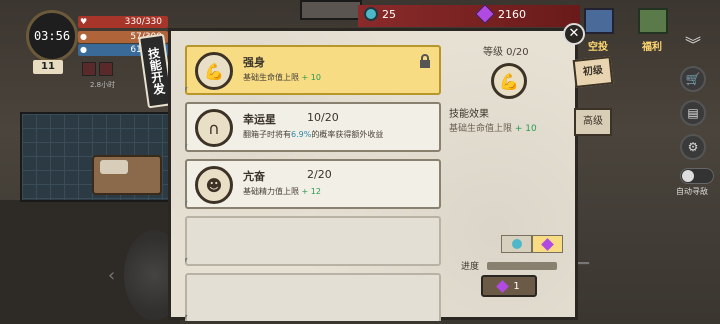 The image size is (720, 324). I want to click on brain-icon: ☻, so click(214, 185).